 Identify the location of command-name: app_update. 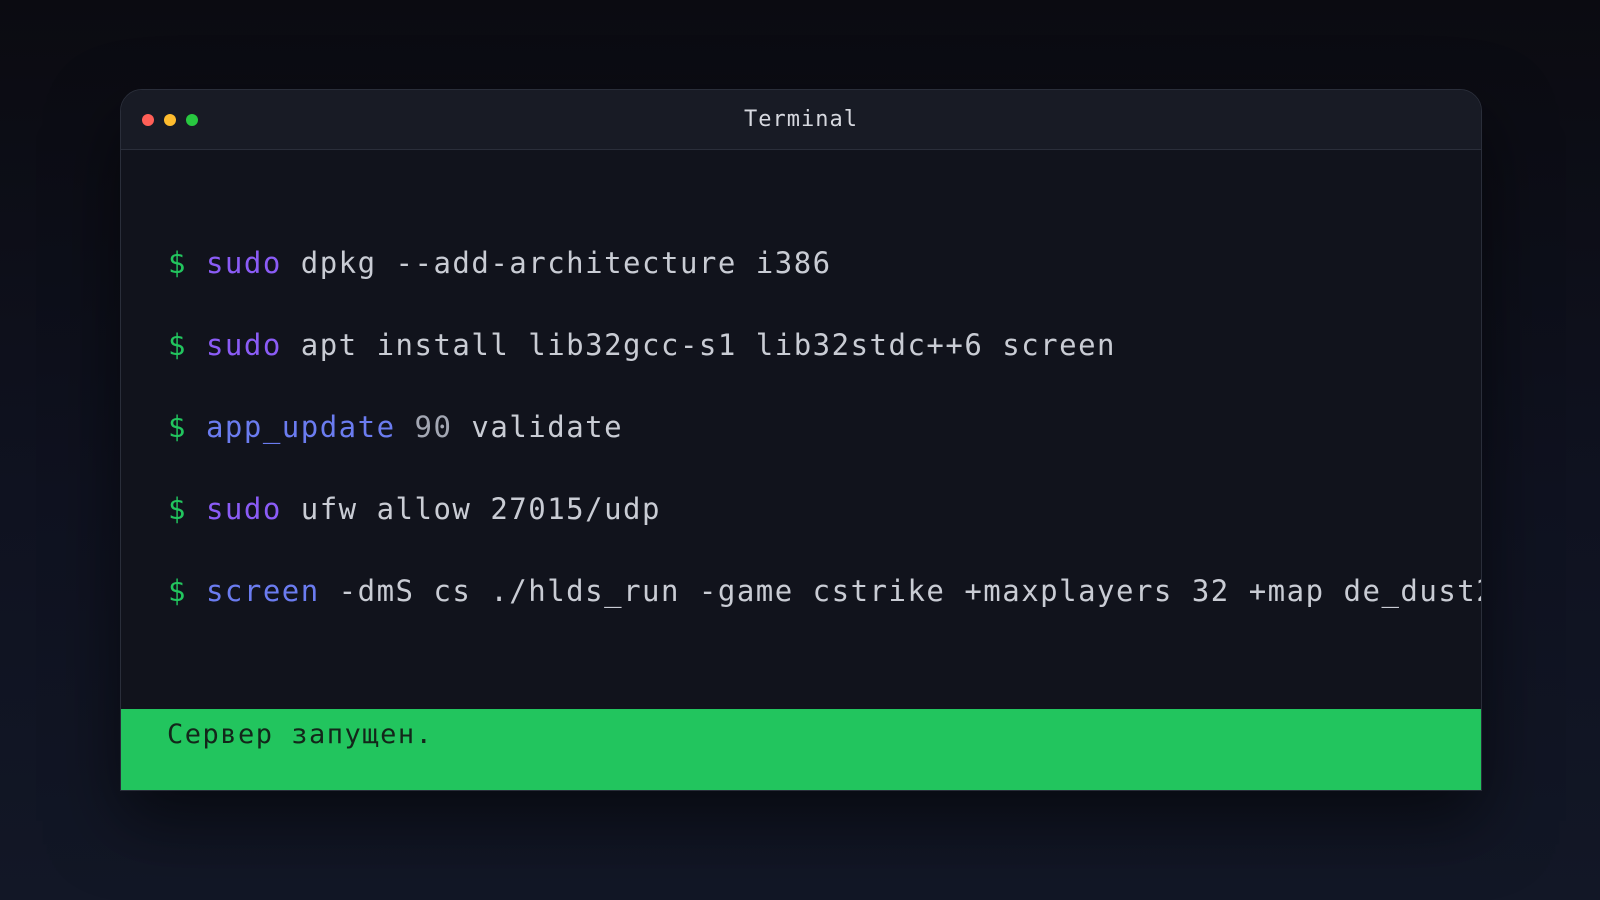
(300, 427).